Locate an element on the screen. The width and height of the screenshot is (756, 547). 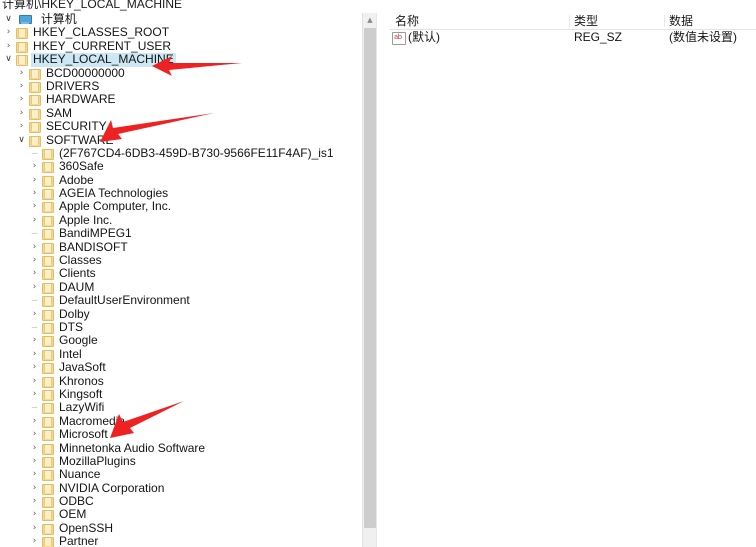
computer-icon is located at coordinates (25, 19).